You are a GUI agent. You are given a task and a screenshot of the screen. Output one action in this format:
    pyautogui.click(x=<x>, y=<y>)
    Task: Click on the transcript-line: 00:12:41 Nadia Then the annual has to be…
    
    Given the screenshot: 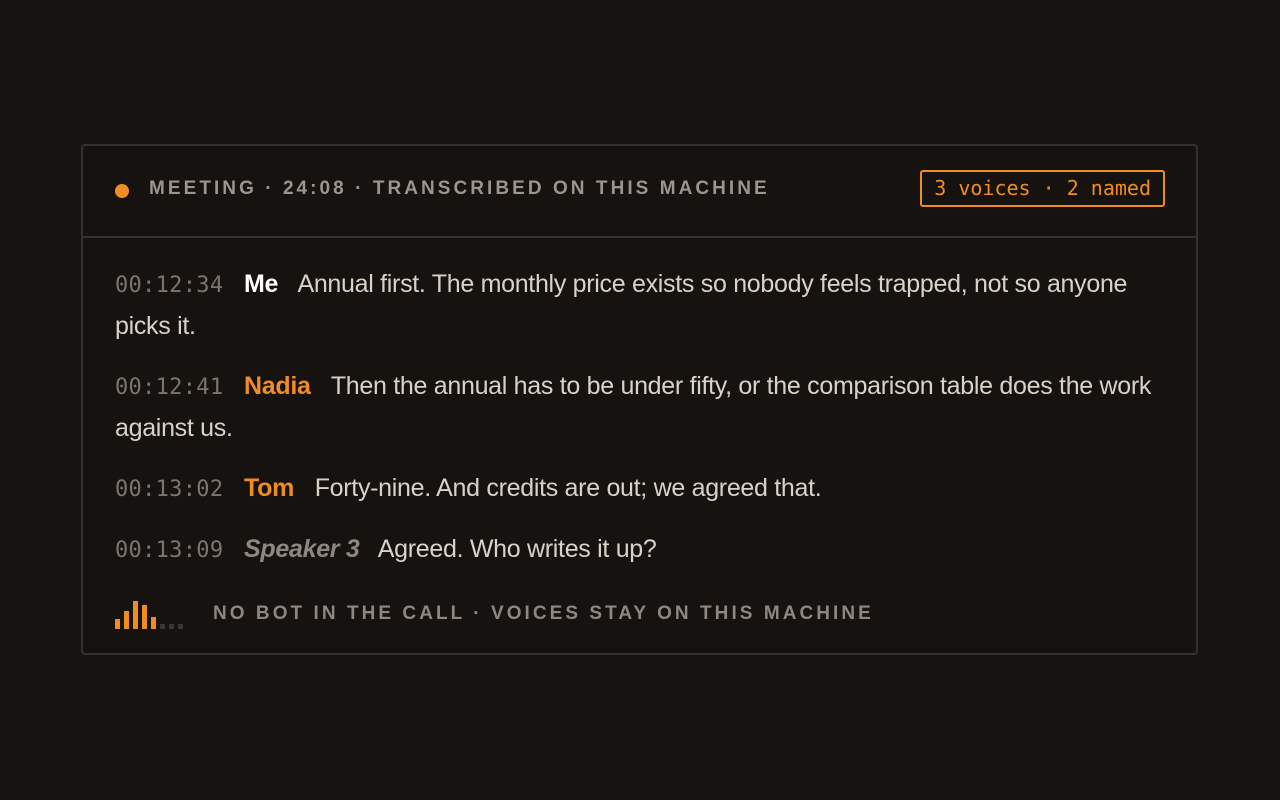 What is the action you would take?
    pyautogui.click(x=645, y=407)
    